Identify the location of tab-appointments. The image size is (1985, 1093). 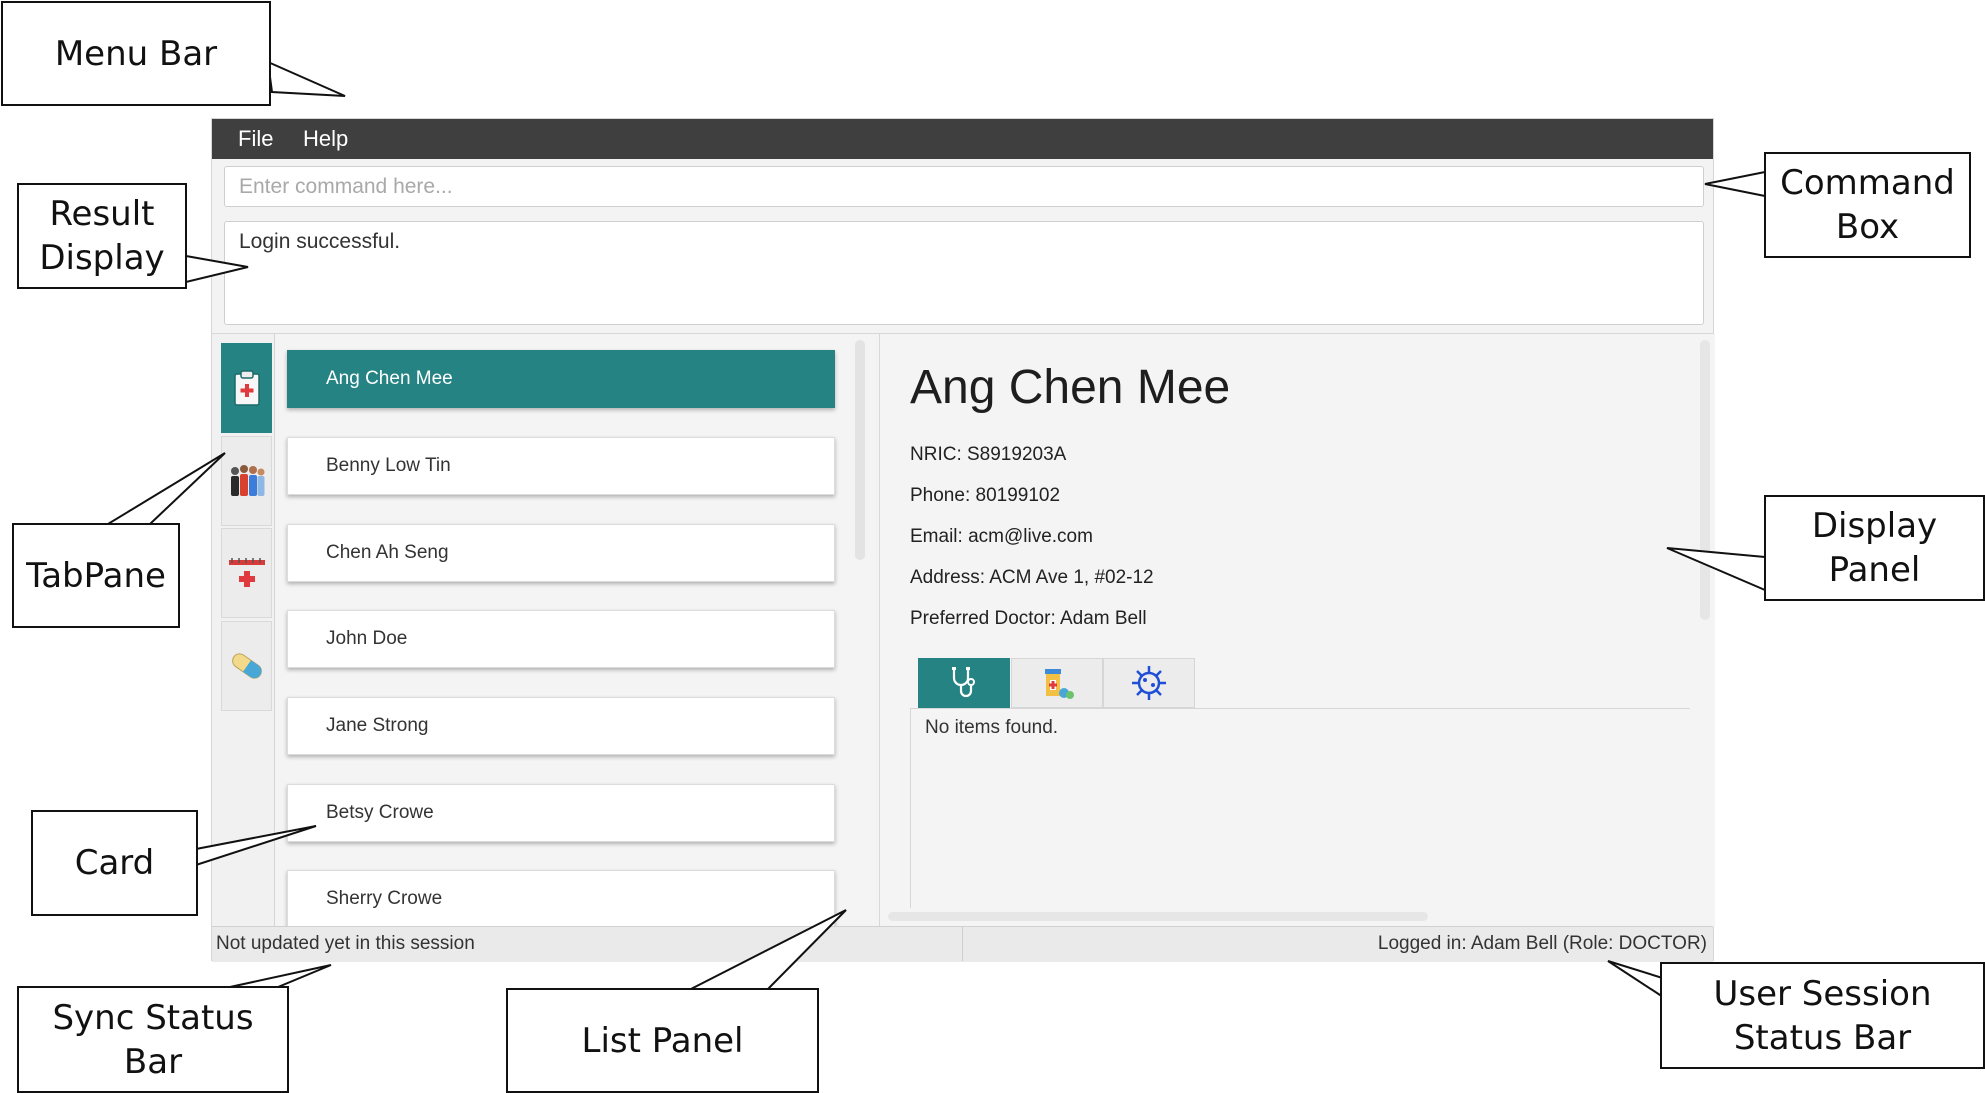
(246, 573).